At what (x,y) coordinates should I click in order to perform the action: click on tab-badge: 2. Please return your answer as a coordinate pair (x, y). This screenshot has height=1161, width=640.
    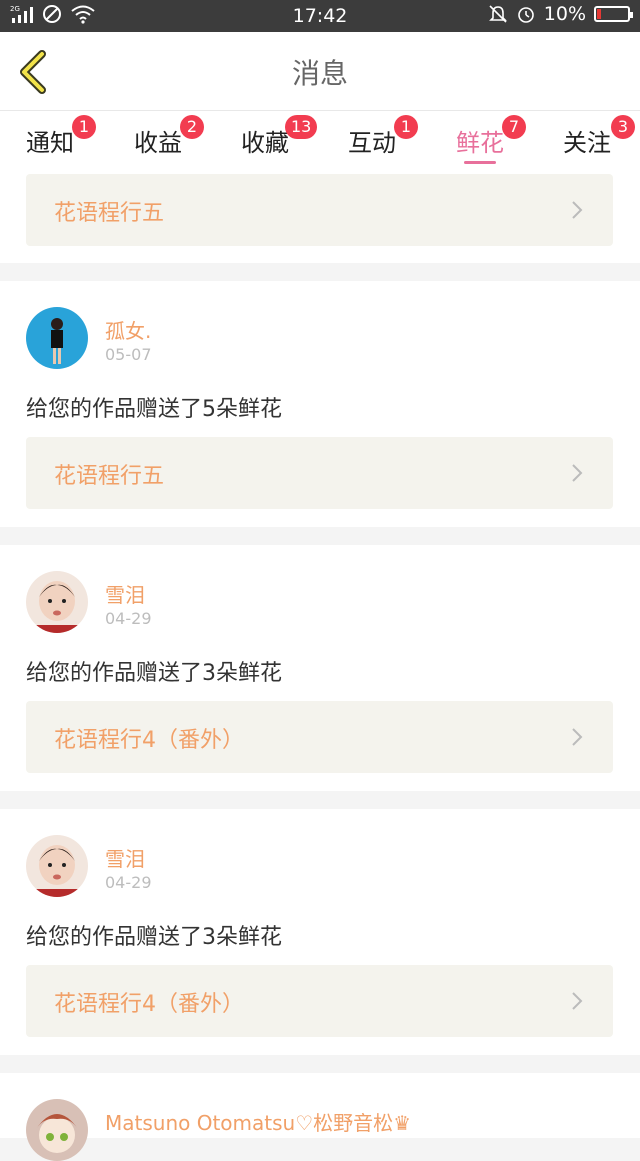
    Looking at the image, I should click on (192, 127).